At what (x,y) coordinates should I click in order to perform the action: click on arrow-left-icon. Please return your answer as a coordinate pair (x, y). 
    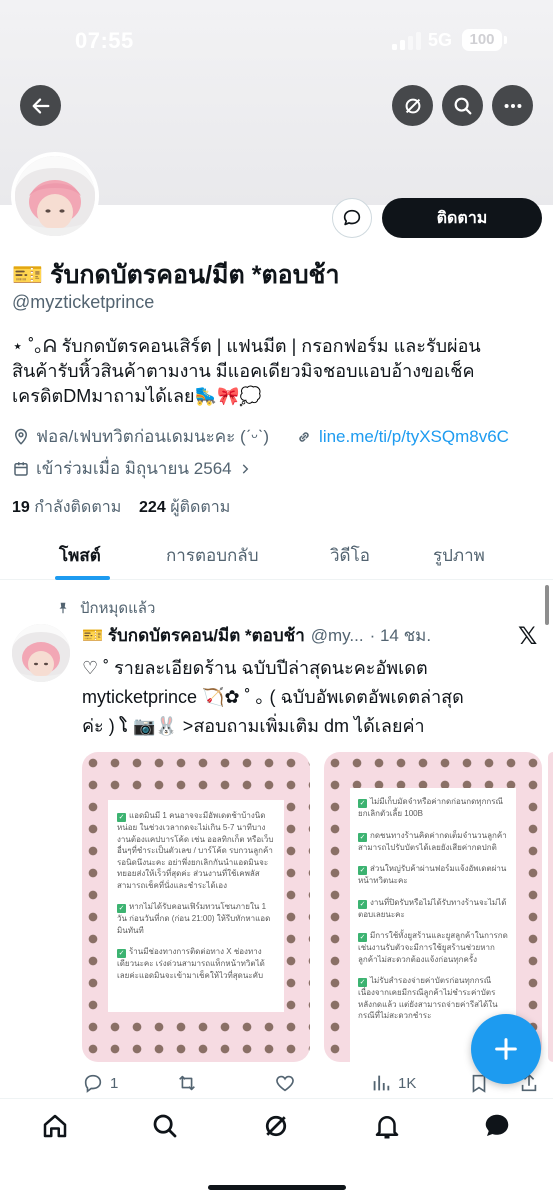
    Looking at the image, I should click on (40, 105).